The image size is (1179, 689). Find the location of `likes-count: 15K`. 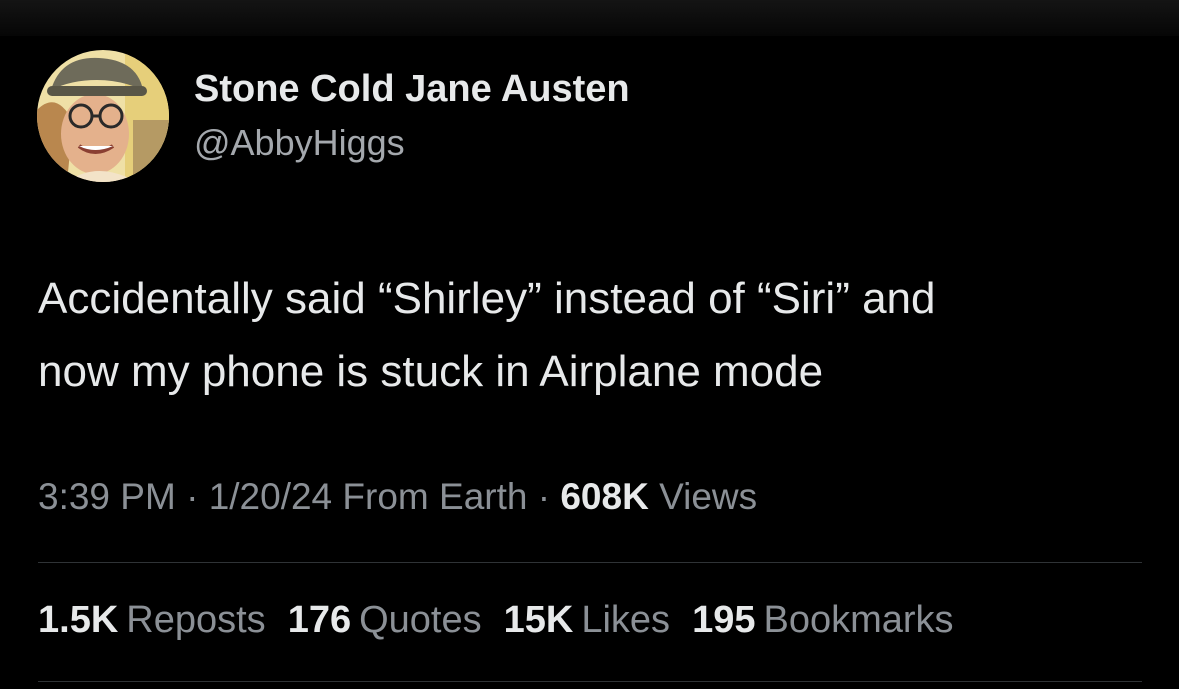

likes-count: 15K is located at coordinates (538, 620).